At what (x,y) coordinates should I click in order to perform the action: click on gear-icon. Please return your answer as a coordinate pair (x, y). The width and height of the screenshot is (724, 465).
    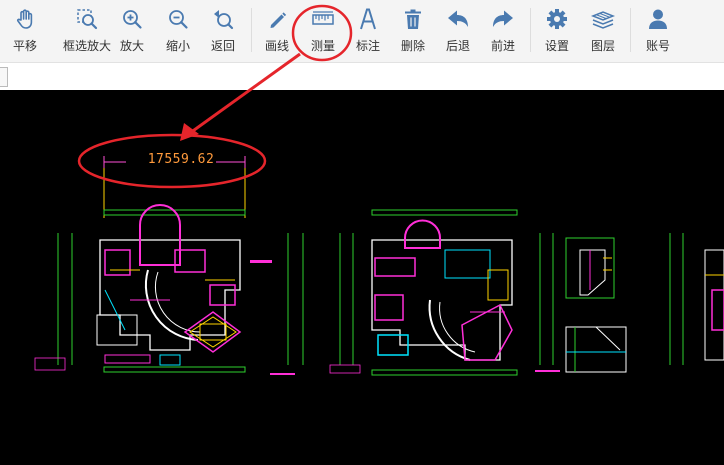
    Looking at the image, I should click on (557, 19).